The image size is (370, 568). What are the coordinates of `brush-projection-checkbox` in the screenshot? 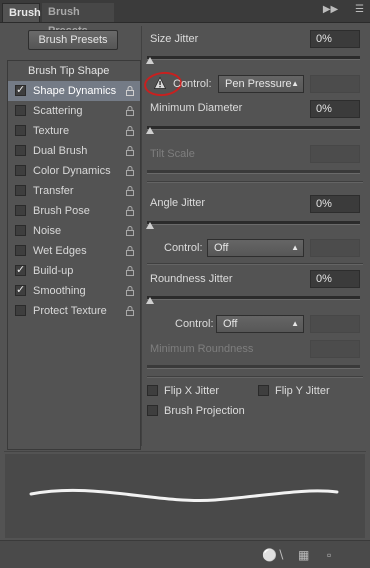 It's located at (152, 410).